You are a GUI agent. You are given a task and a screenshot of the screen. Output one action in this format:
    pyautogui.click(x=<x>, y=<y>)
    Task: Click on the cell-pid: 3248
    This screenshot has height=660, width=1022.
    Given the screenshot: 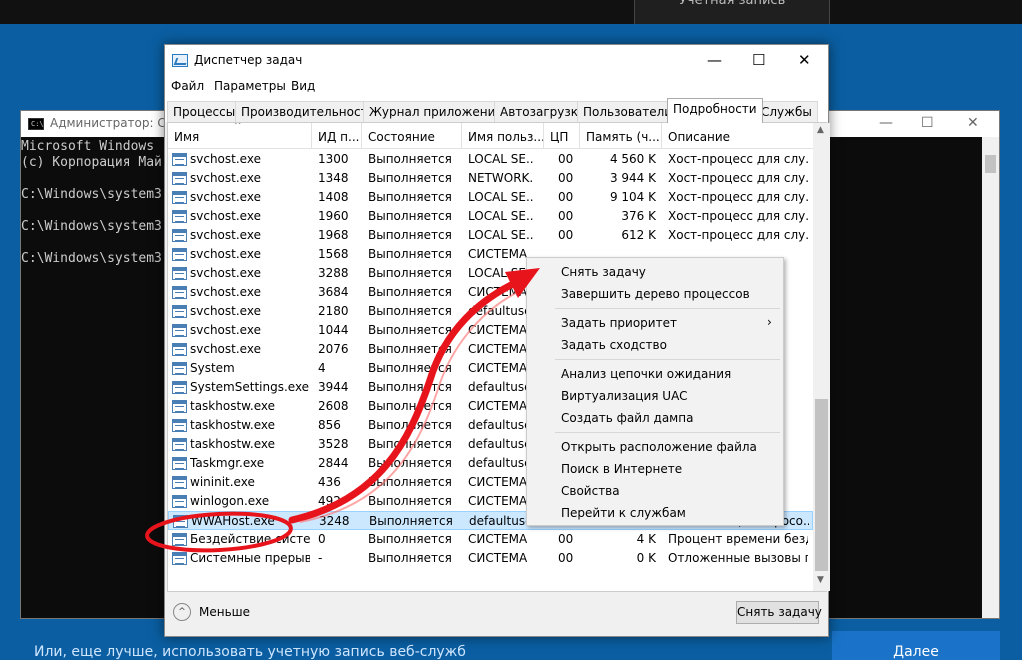 What is the action you would take?
    pyautogui.click(x=334, y=521)
    